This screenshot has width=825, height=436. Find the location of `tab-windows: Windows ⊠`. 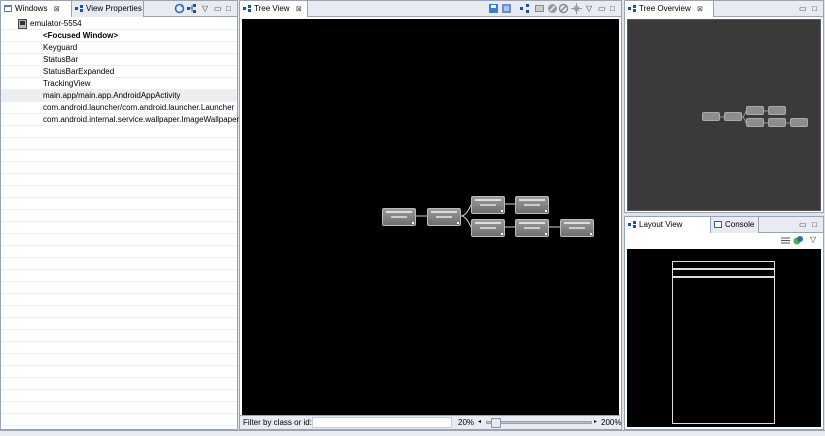

tab-windows: Windows ⊠ is located at coordinates (36, 9).